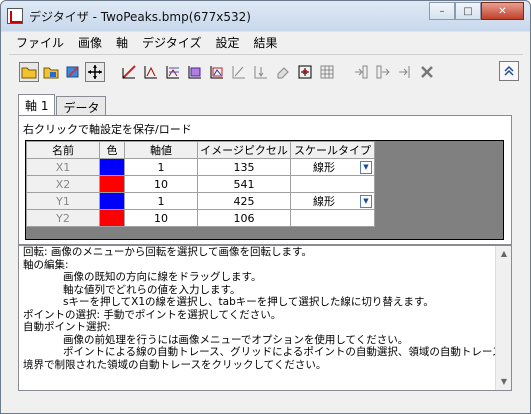 This screenshot has width=531, height=414. I want to click on area-trace-icon, so click(195, 72).